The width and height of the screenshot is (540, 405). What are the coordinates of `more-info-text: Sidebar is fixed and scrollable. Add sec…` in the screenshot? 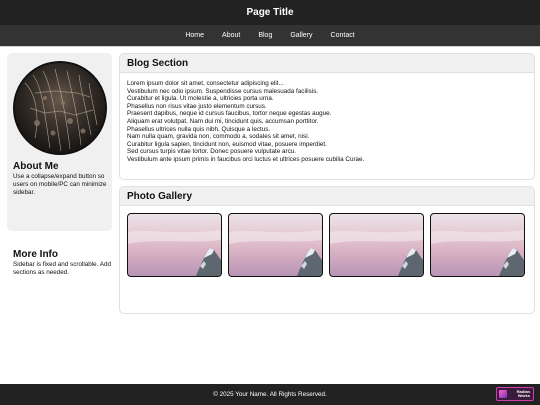 It's located at (62, 268).